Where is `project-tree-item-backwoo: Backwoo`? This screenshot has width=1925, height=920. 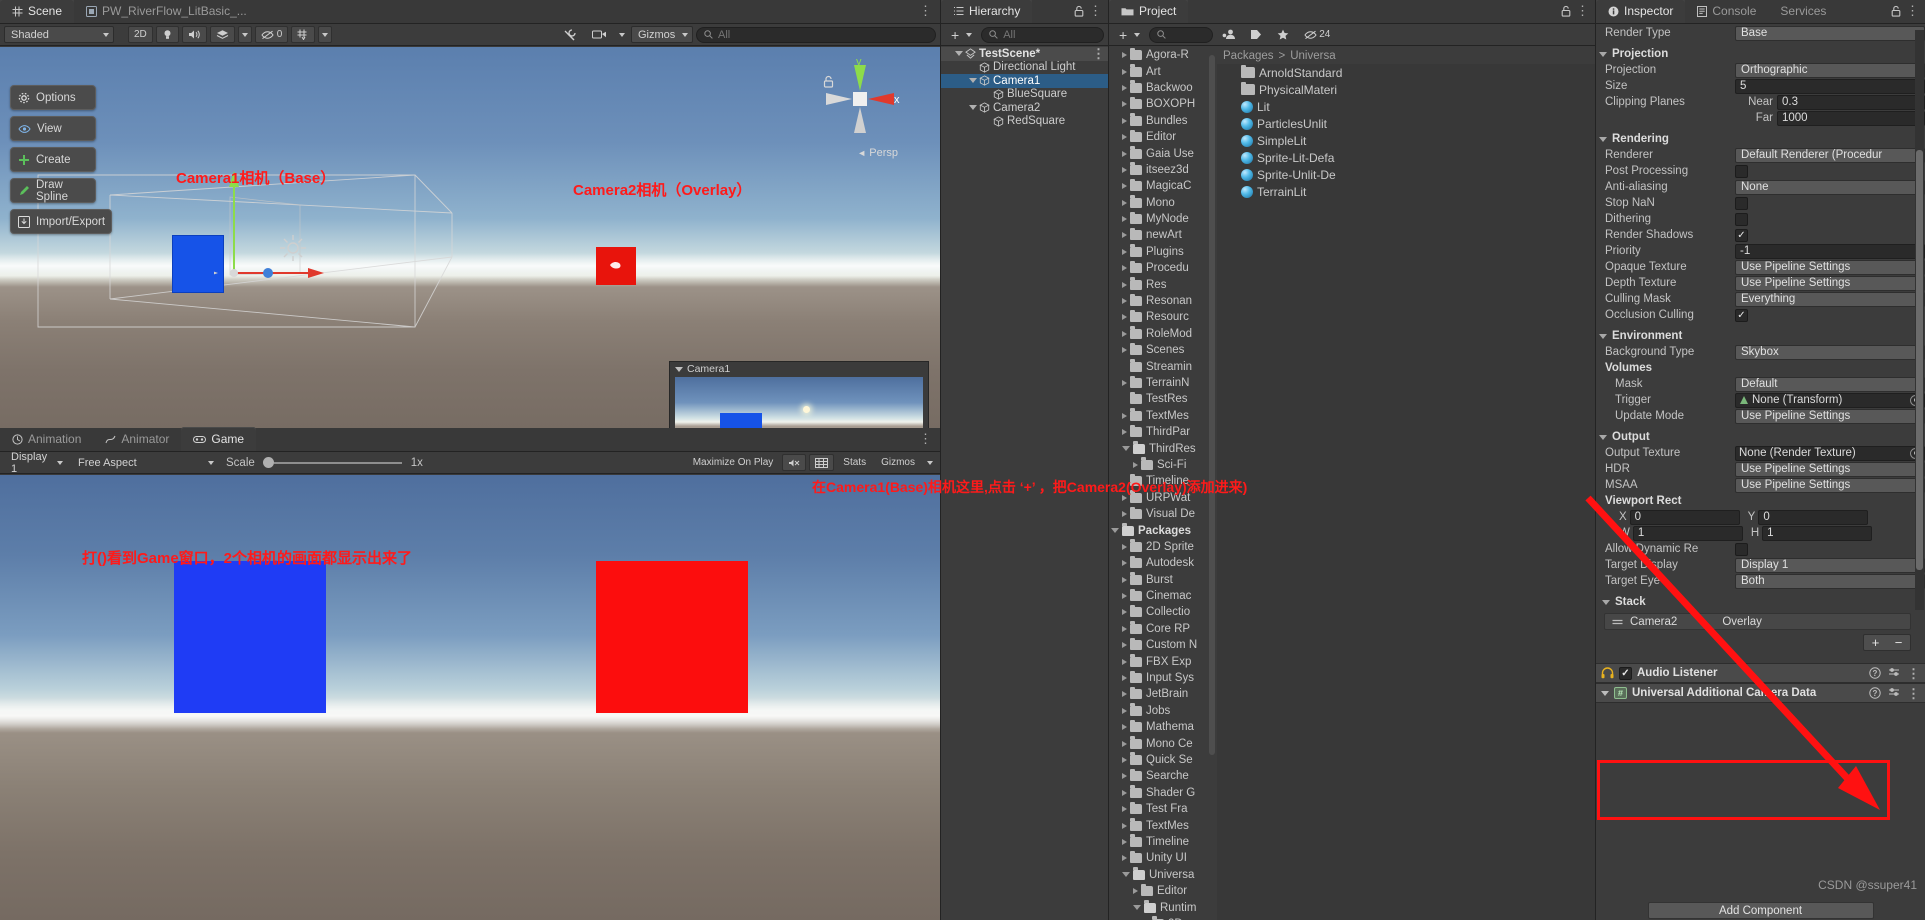 project-tree-item-backwoo: Backwoo is located at coordinates (1159, 88).